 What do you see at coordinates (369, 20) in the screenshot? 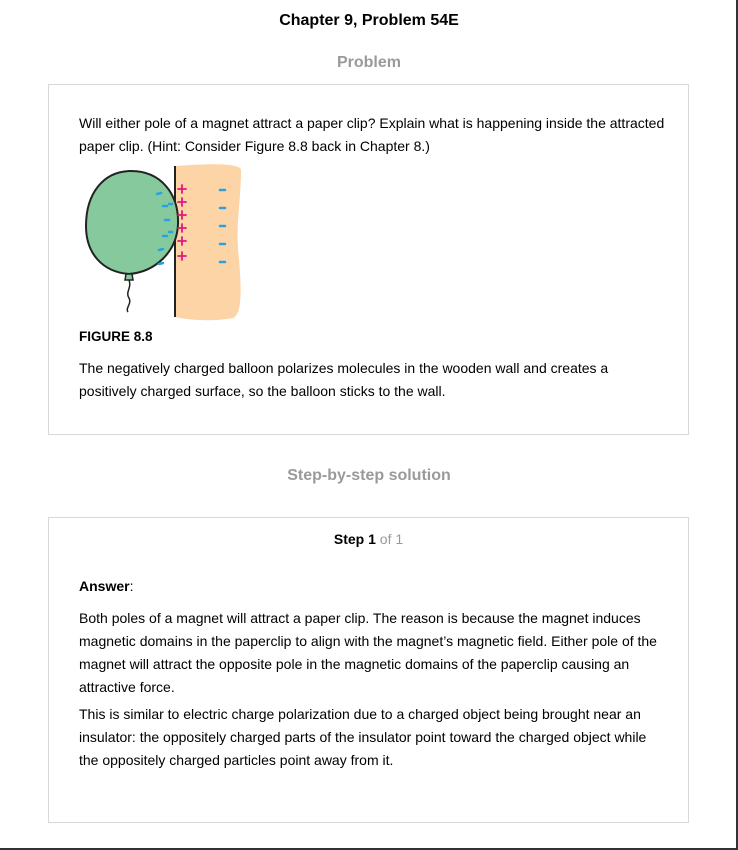
I see `chapter-title: Chapter 9, Problem 54E` at bounding box center [369, 20].